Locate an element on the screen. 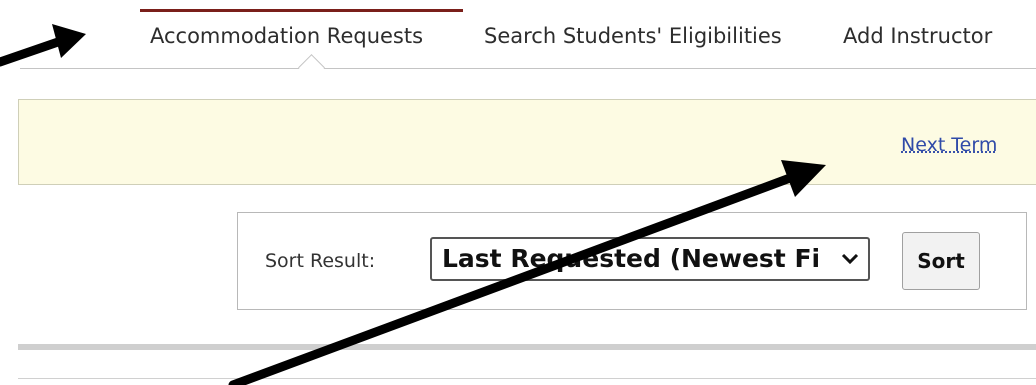 The height and width of the screenshot is (385, 1036). sort-result-select: Last Requested (Newest First) is located at coordinates (650, 259).